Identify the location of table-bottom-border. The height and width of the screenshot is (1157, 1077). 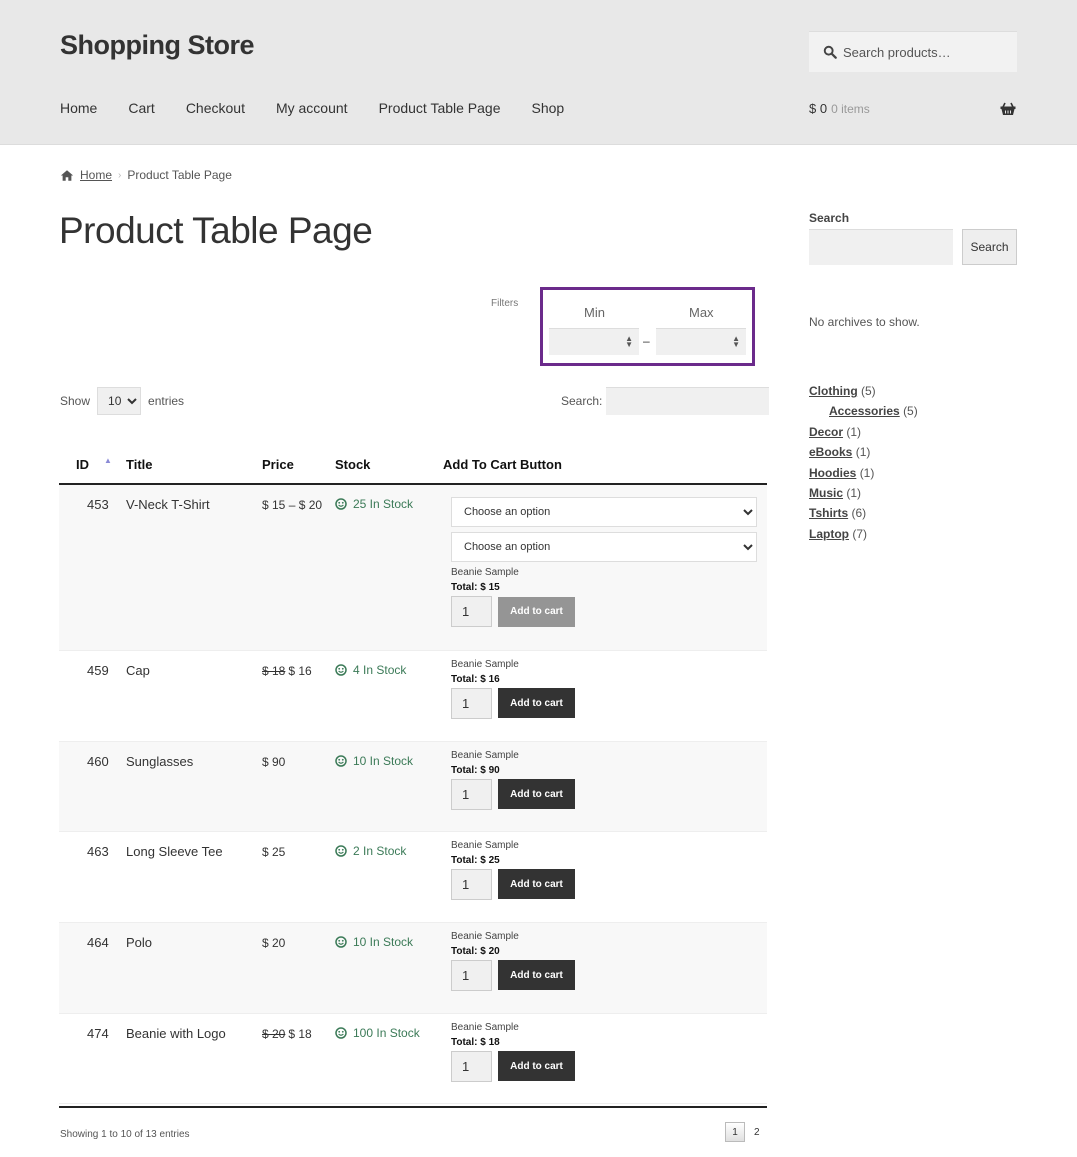
(413, 1107).